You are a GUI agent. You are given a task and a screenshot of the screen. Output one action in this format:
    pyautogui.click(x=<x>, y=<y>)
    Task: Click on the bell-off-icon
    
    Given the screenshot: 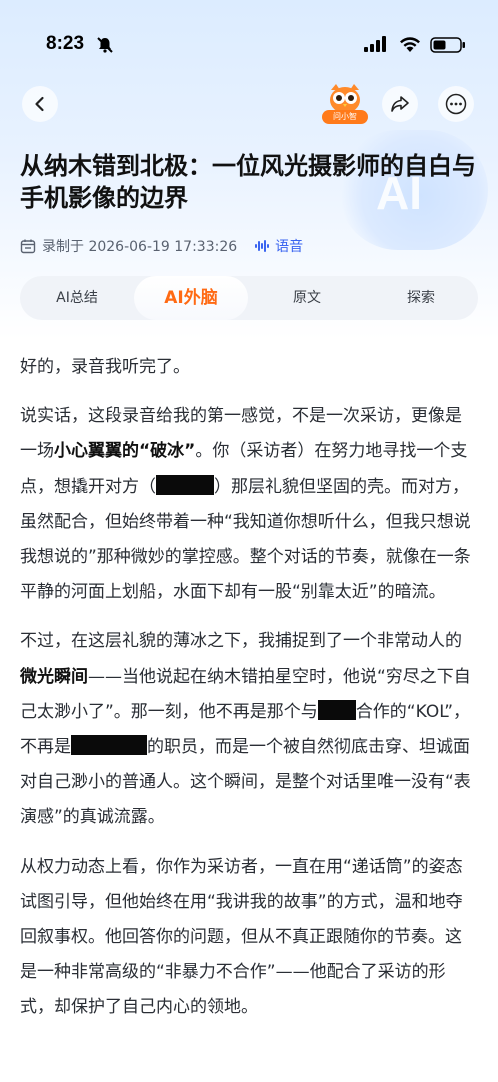 What is the action you would take?
    pyautogui.click(x=105, y=45)
    